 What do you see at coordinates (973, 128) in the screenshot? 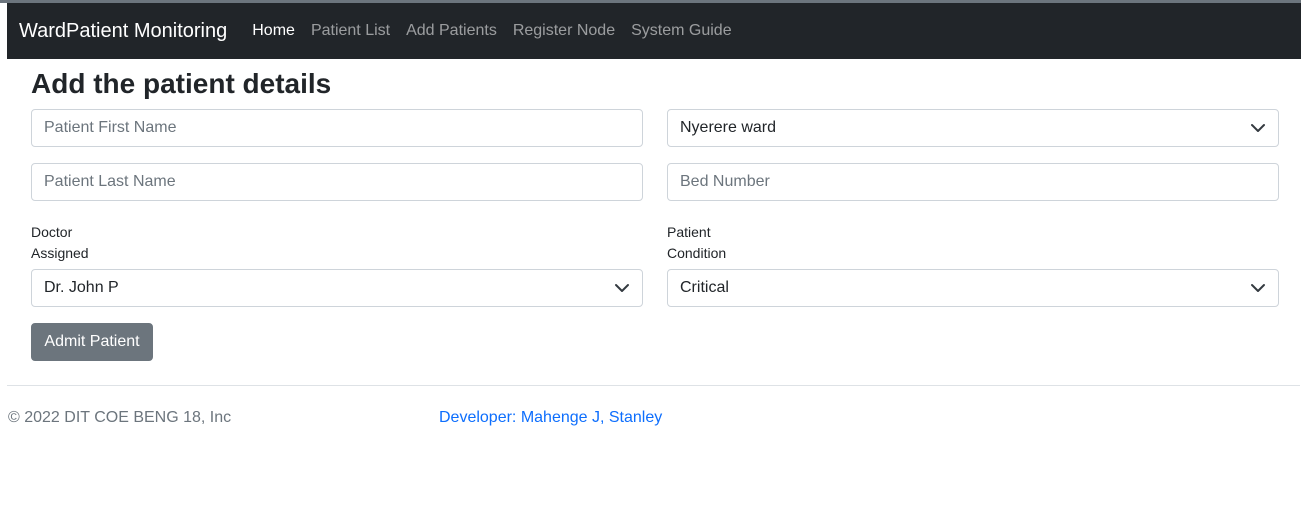
I see `ward-select: Nyerere ward` at bounding box center [973, 128].